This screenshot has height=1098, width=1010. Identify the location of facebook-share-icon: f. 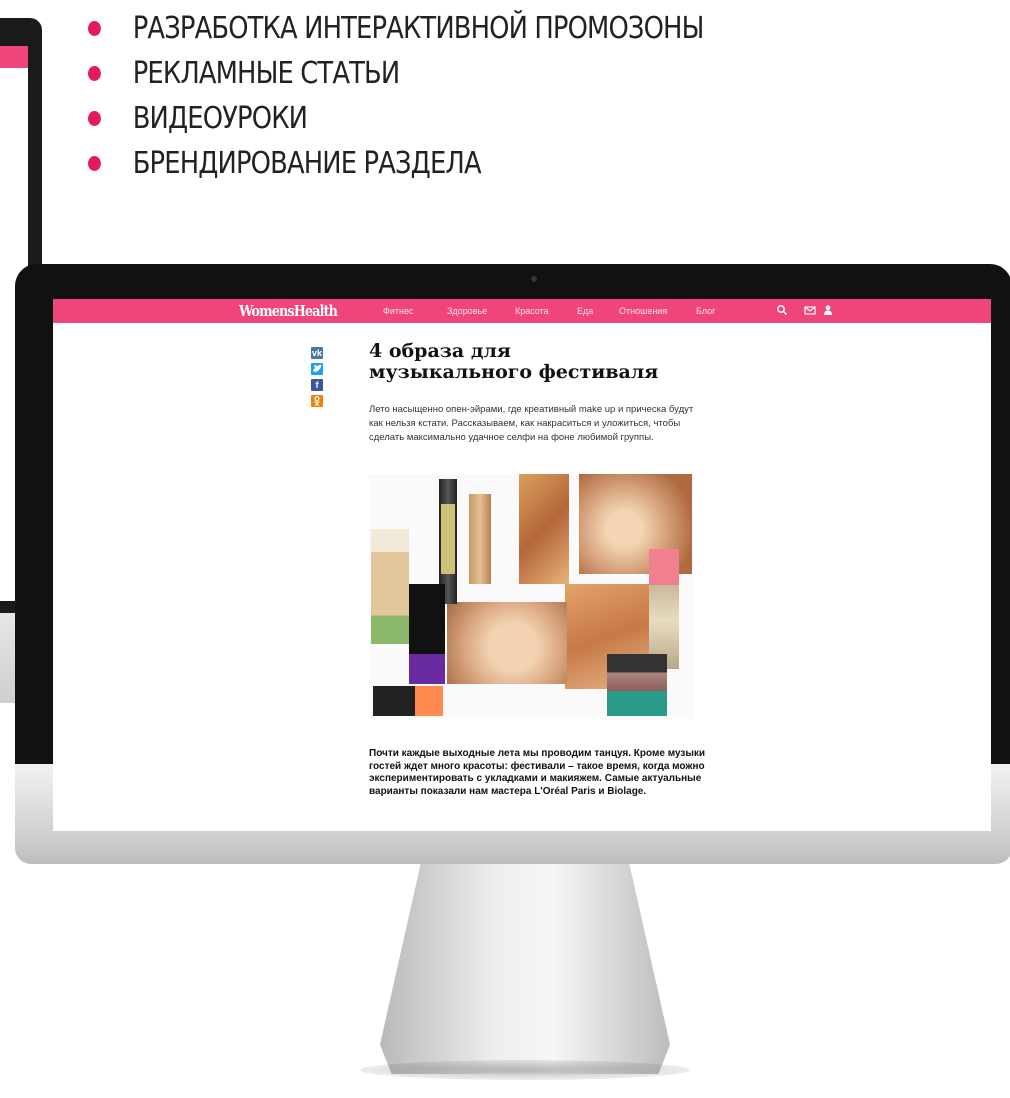
(317, 385).